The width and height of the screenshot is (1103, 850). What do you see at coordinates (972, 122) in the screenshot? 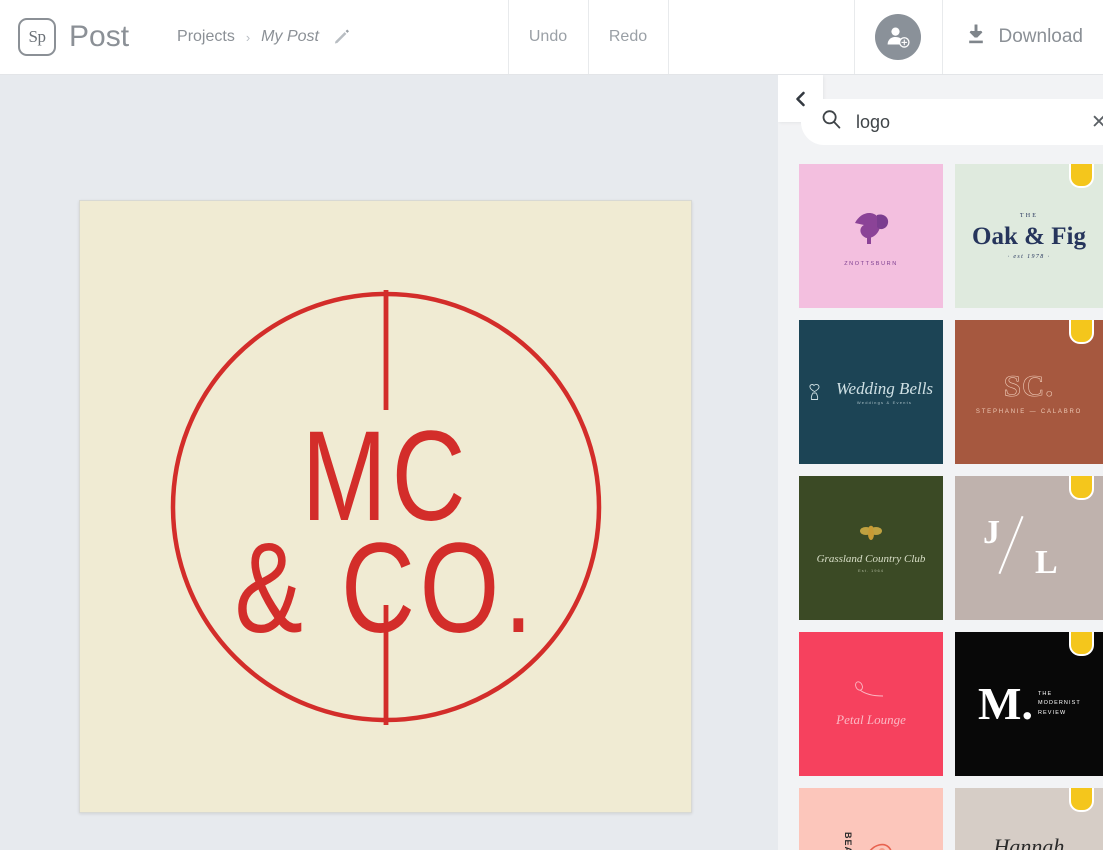
I see `search-input` at bounding box center [972, 122].